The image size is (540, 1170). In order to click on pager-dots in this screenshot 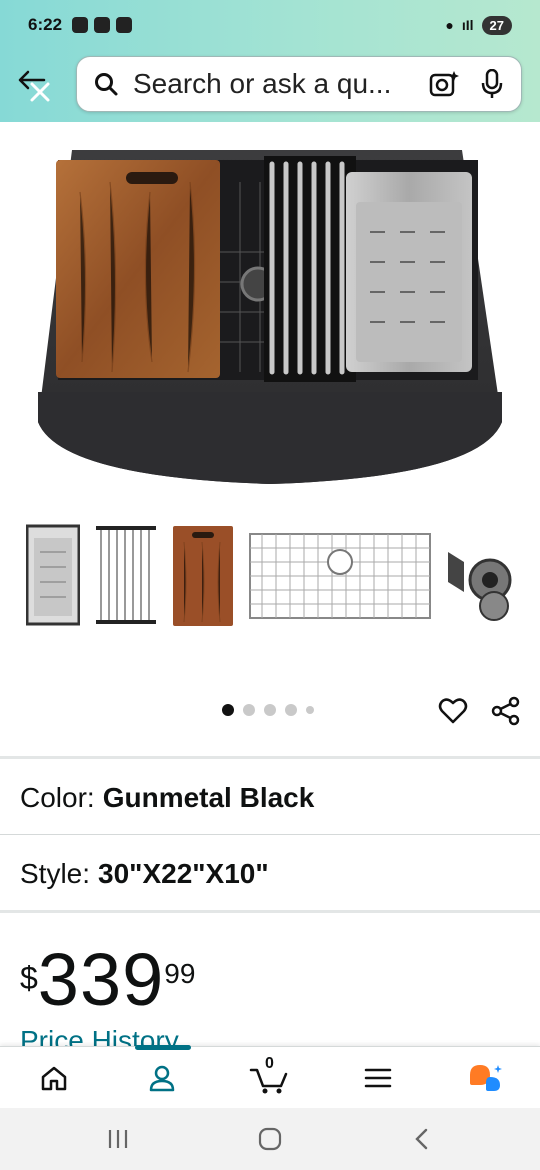, I will do `click(268, 710)`.